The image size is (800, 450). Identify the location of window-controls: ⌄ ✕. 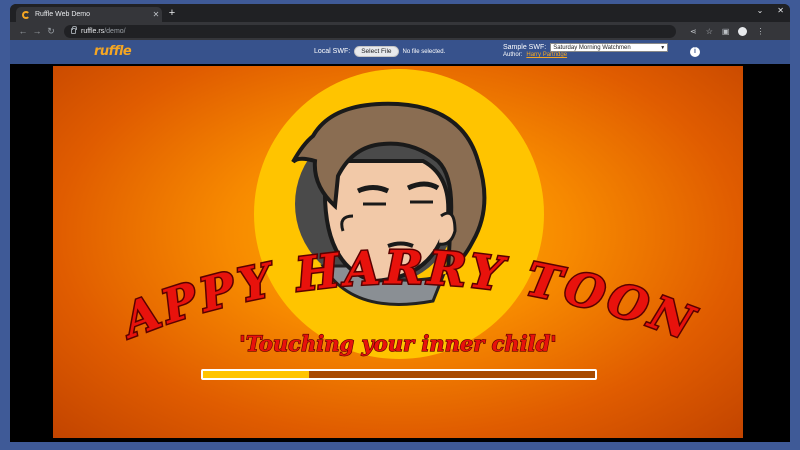
(770, 10).